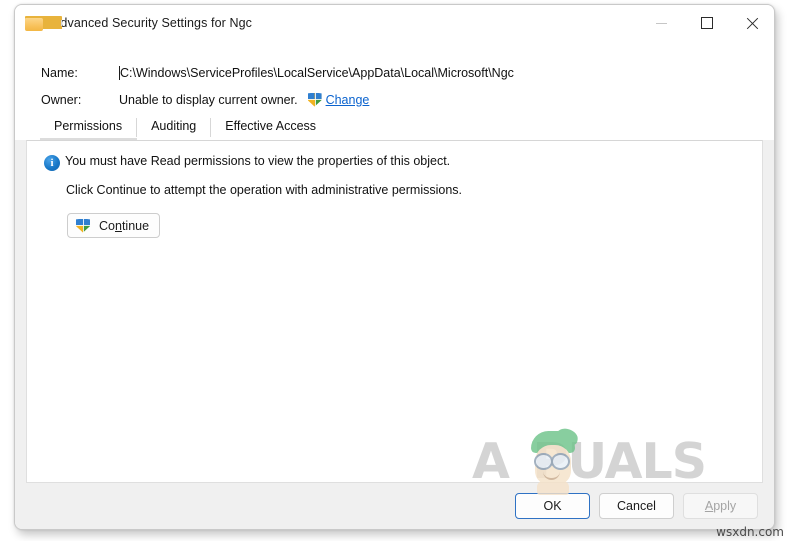 This screenshot has height=541, width=788. I want to click on tab-auditing: Auditing, so click(174, 127).